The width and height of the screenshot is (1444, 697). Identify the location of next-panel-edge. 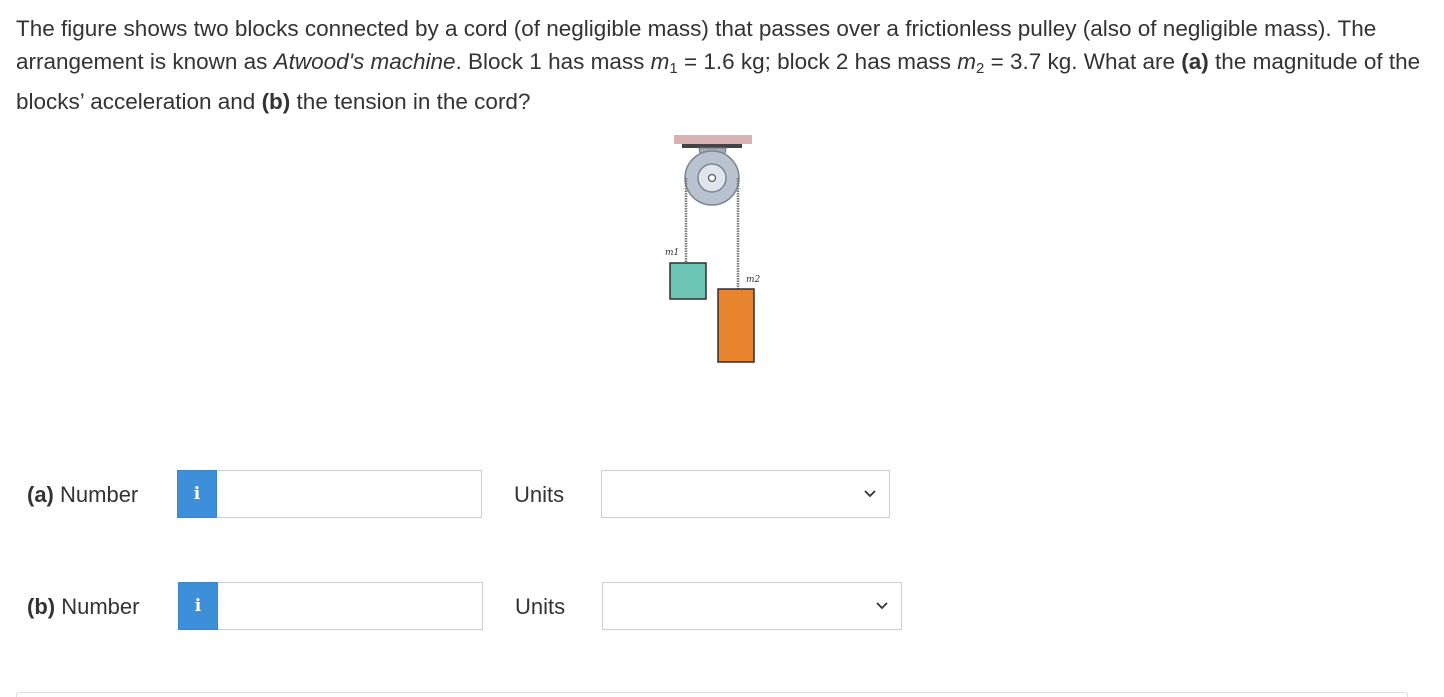
(712, 694).